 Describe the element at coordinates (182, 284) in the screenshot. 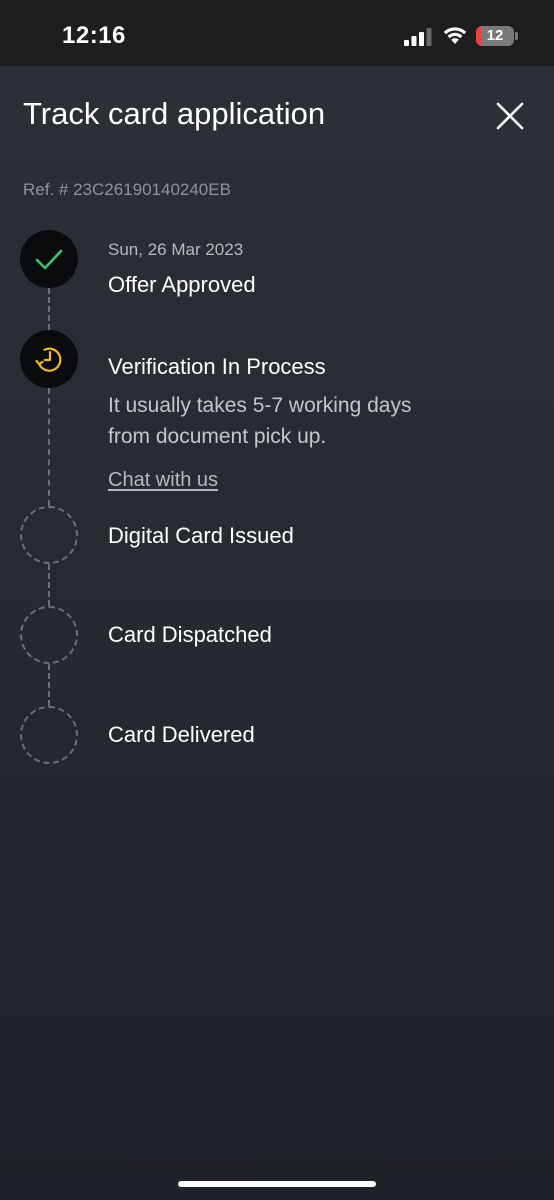

I see `step-title-offer-approved: Offer Approved` at that location.